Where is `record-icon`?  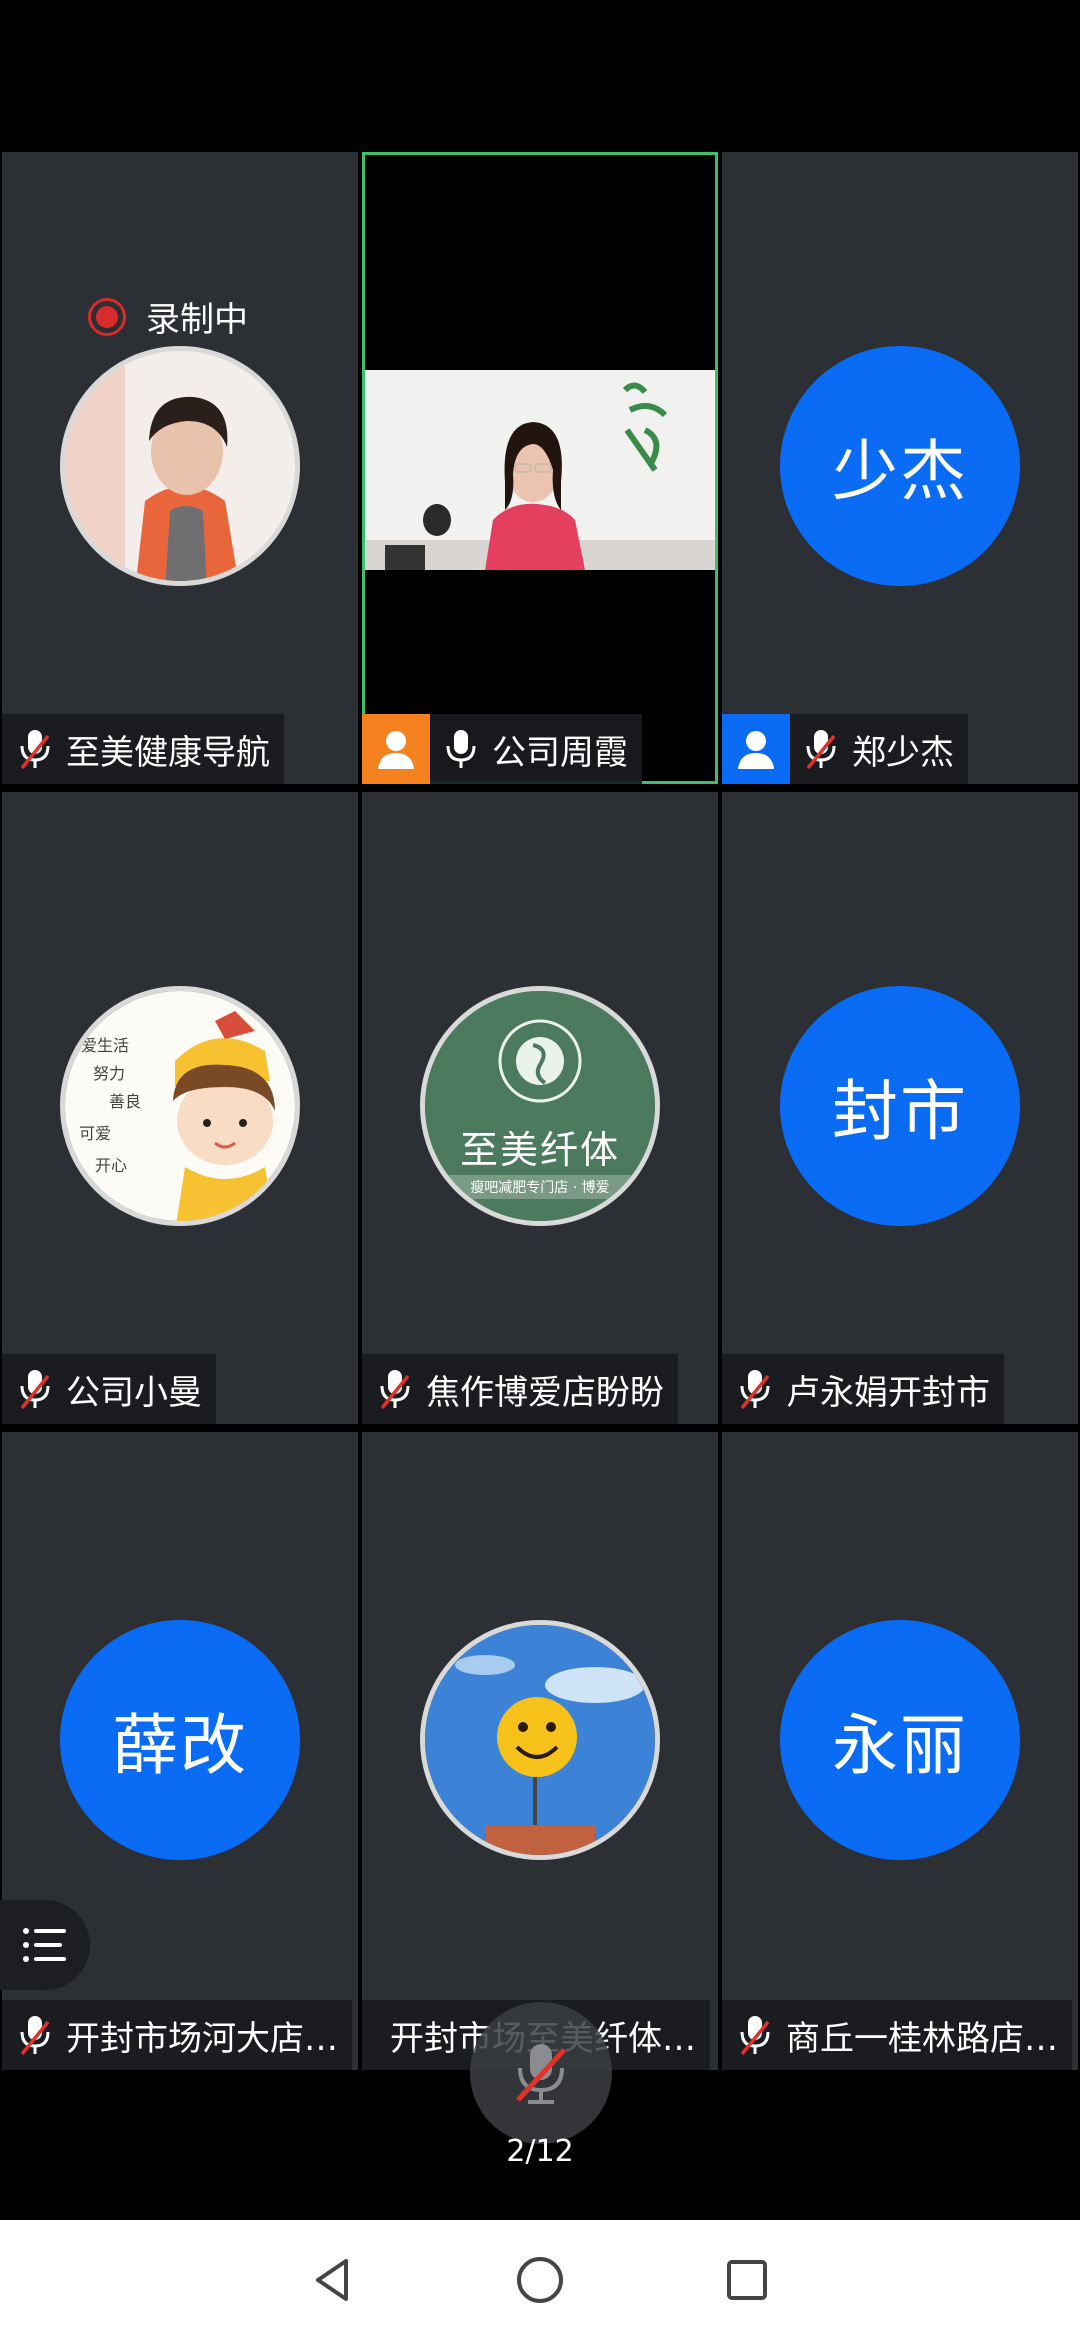
record-icon is located at coordinates (107, 316).